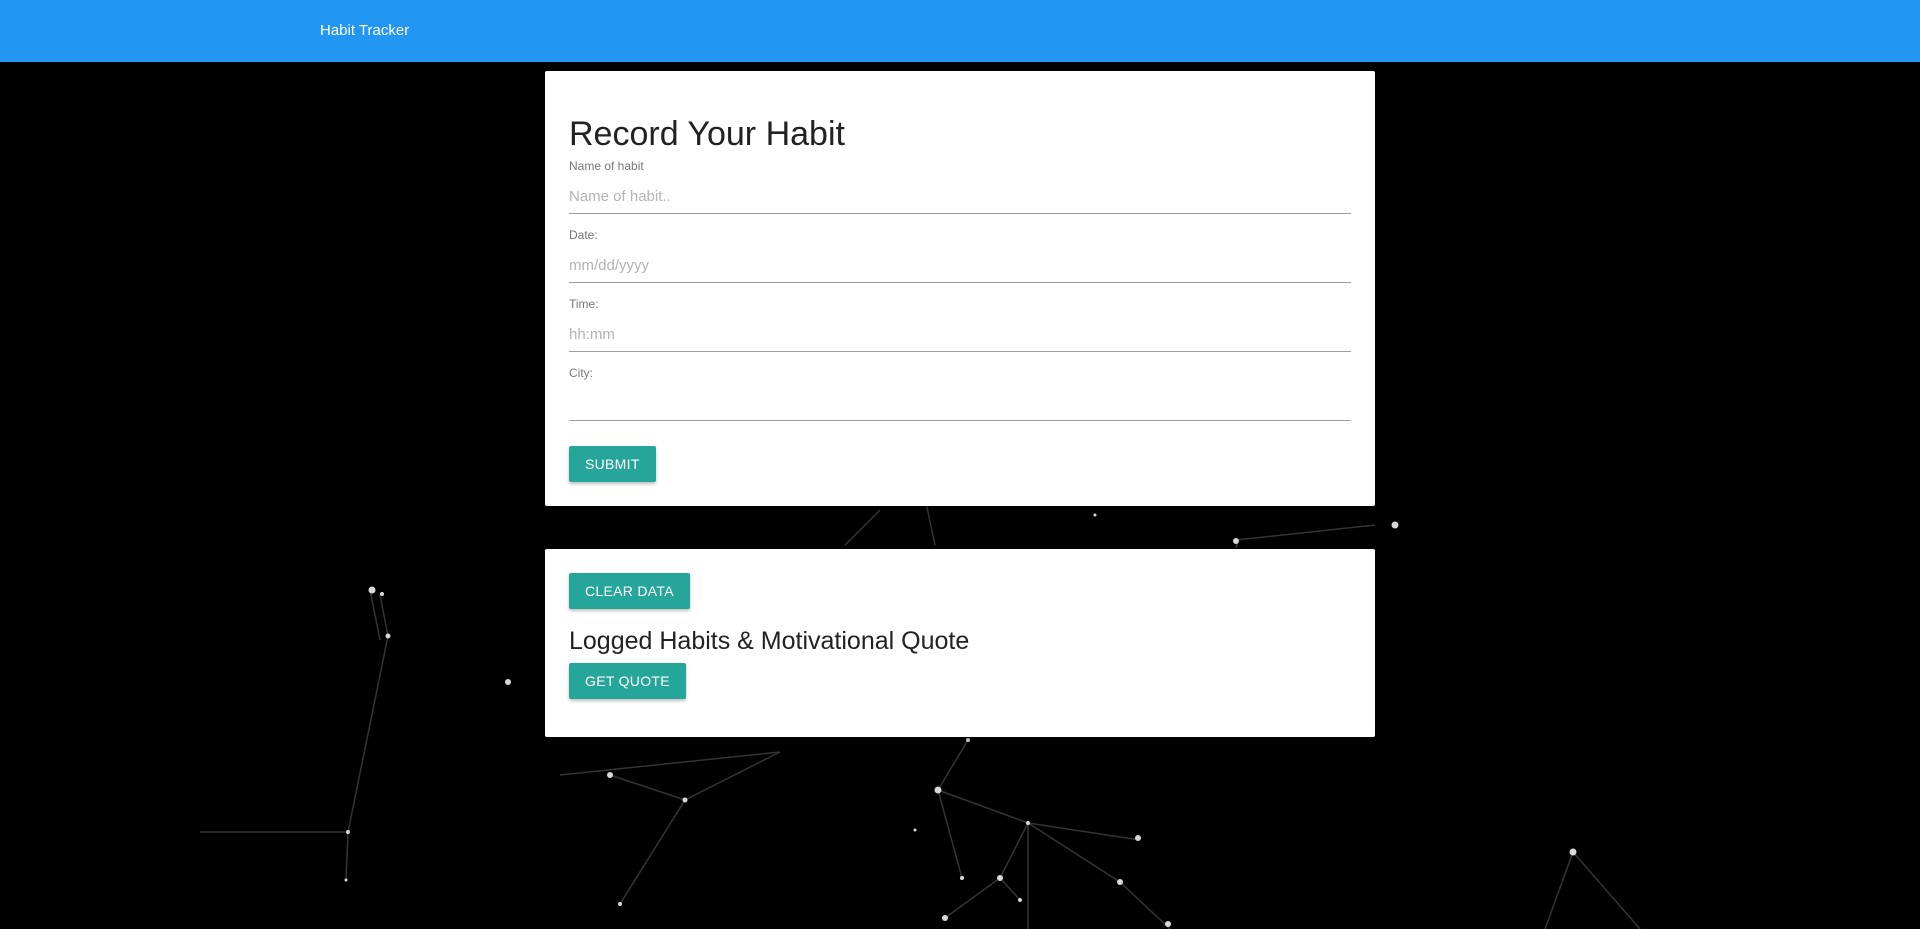 This screenshot has width=1920, height=929. What do you see at coordinates (627, 681) in the screenshot?
I see `get-quote-button: GET QUOTE` at bounding box center [627, 681].